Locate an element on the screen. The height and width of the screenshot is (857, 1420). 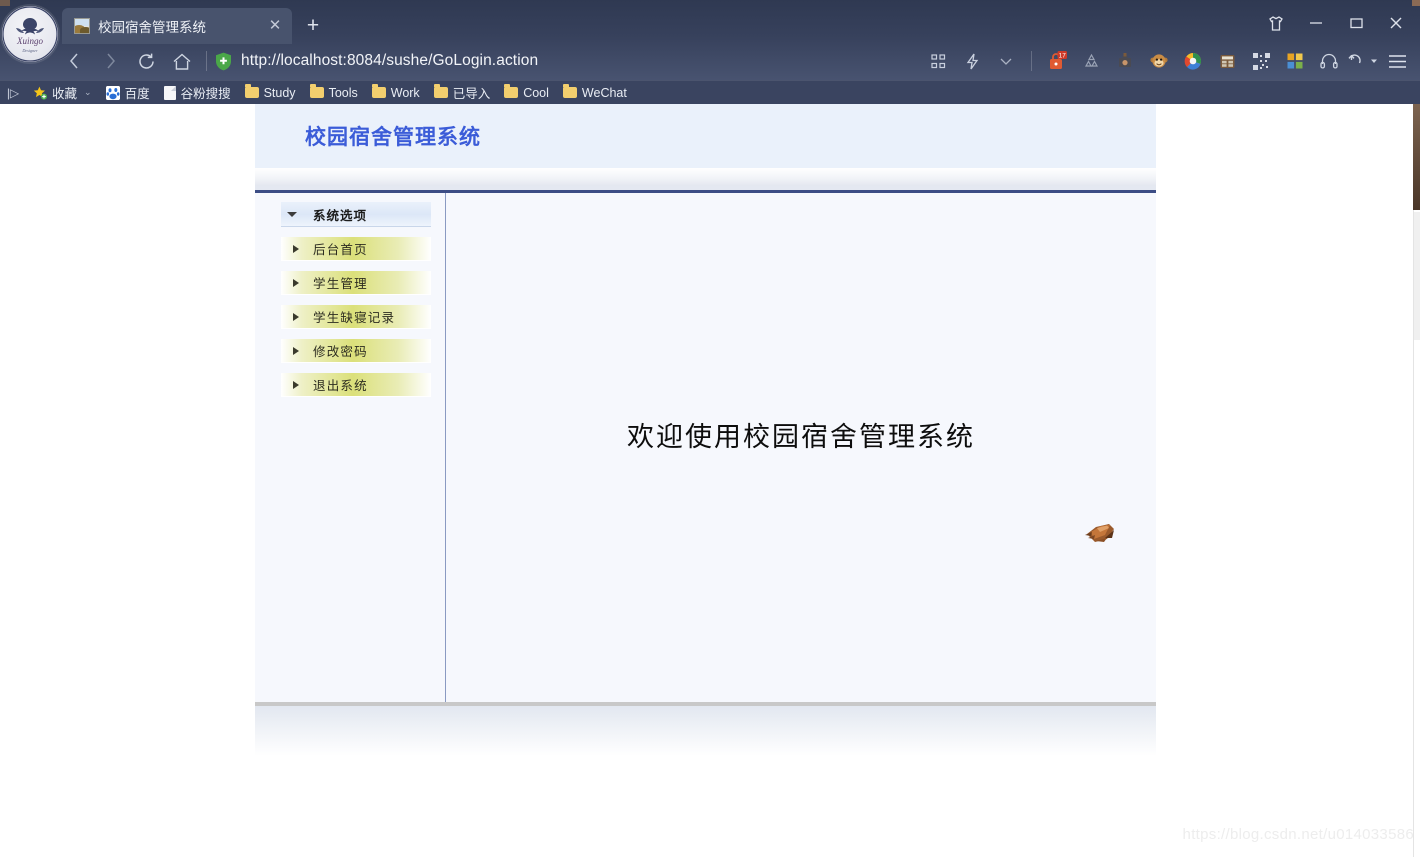
bookmark-item-wechat: WeChat is located at coordinates (595, 93).